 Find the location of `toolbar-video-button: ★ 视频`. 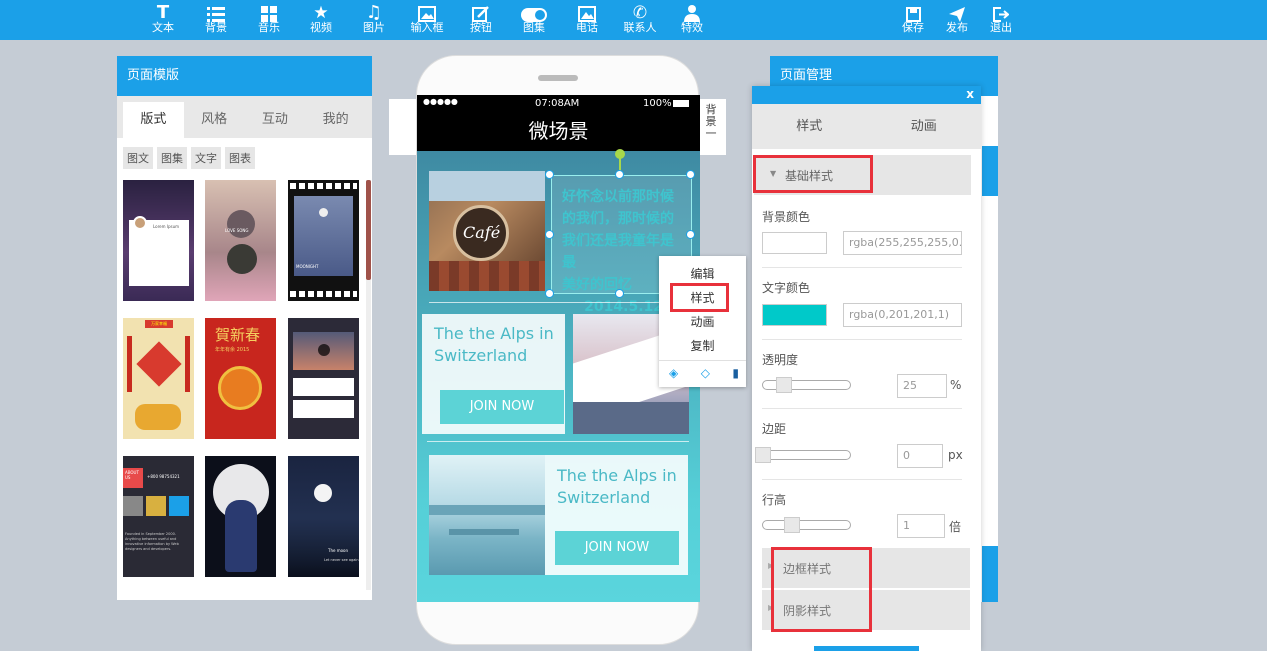

toolbar-video-button: ★ 视频 is located at coordinates (321, 20).